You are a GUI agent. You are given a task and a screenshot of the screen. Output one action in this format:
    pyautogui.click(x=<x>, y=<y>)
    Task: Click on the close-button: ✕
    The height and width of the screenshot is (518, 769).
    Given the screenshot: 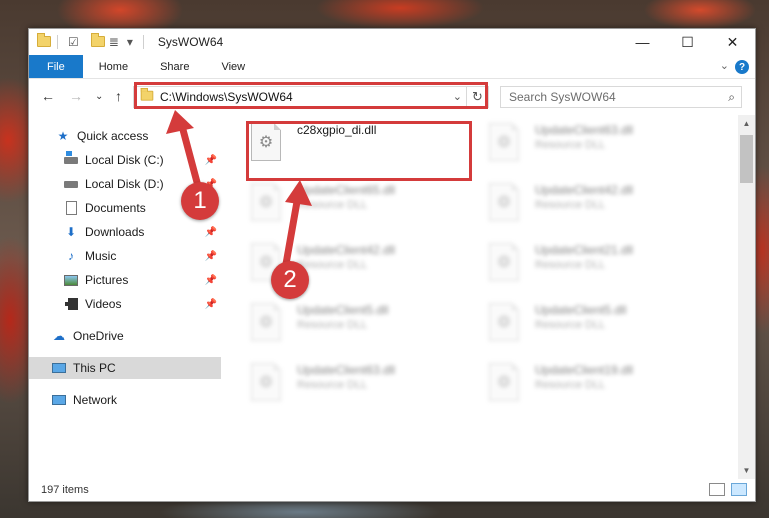 What is the action you would take?
    pyautogui.click(x=732, y=42)
    